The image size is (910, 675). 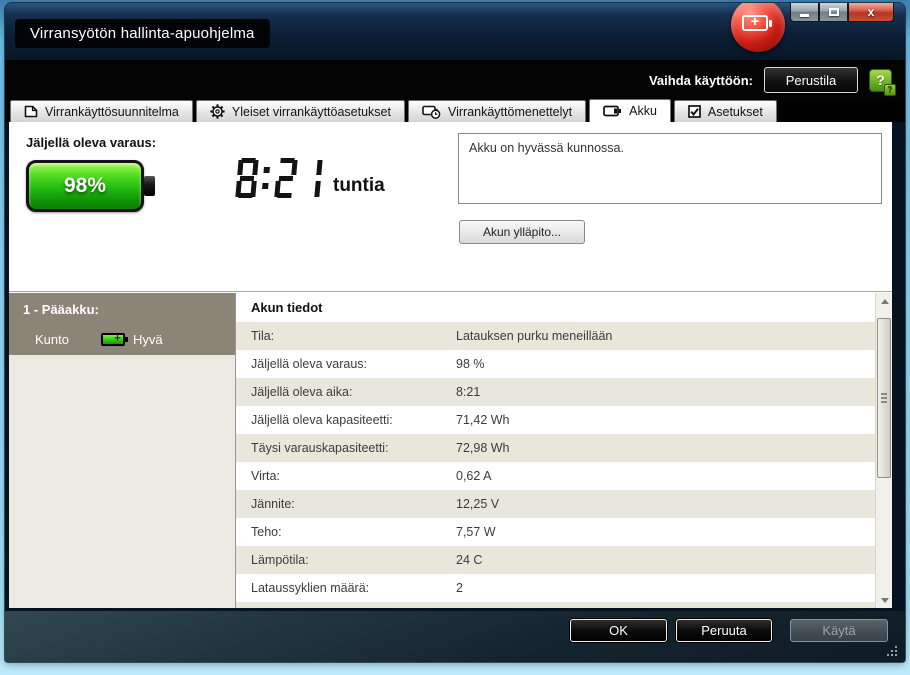 I want to click on row-value: 24 C, so click(x=469, y=560).